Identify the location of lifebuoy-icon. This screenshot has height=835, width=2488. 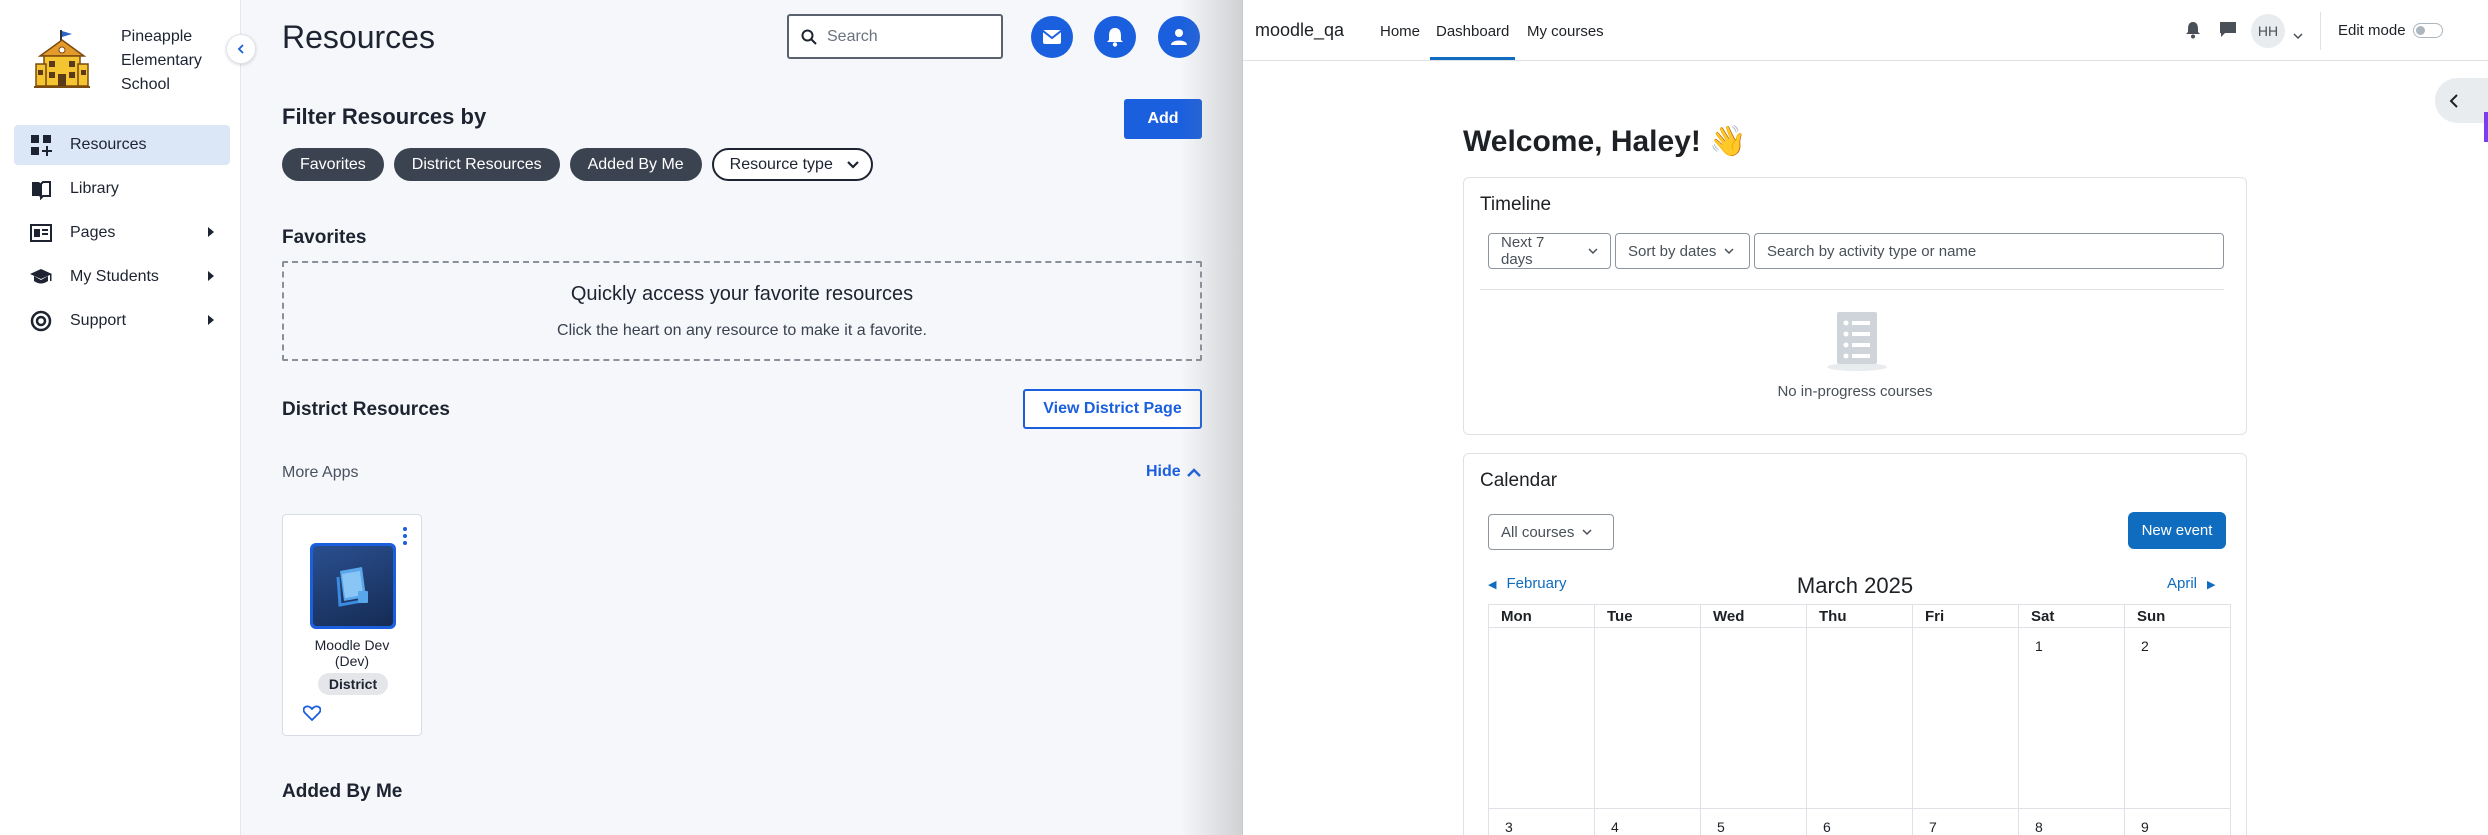
(41, 321).